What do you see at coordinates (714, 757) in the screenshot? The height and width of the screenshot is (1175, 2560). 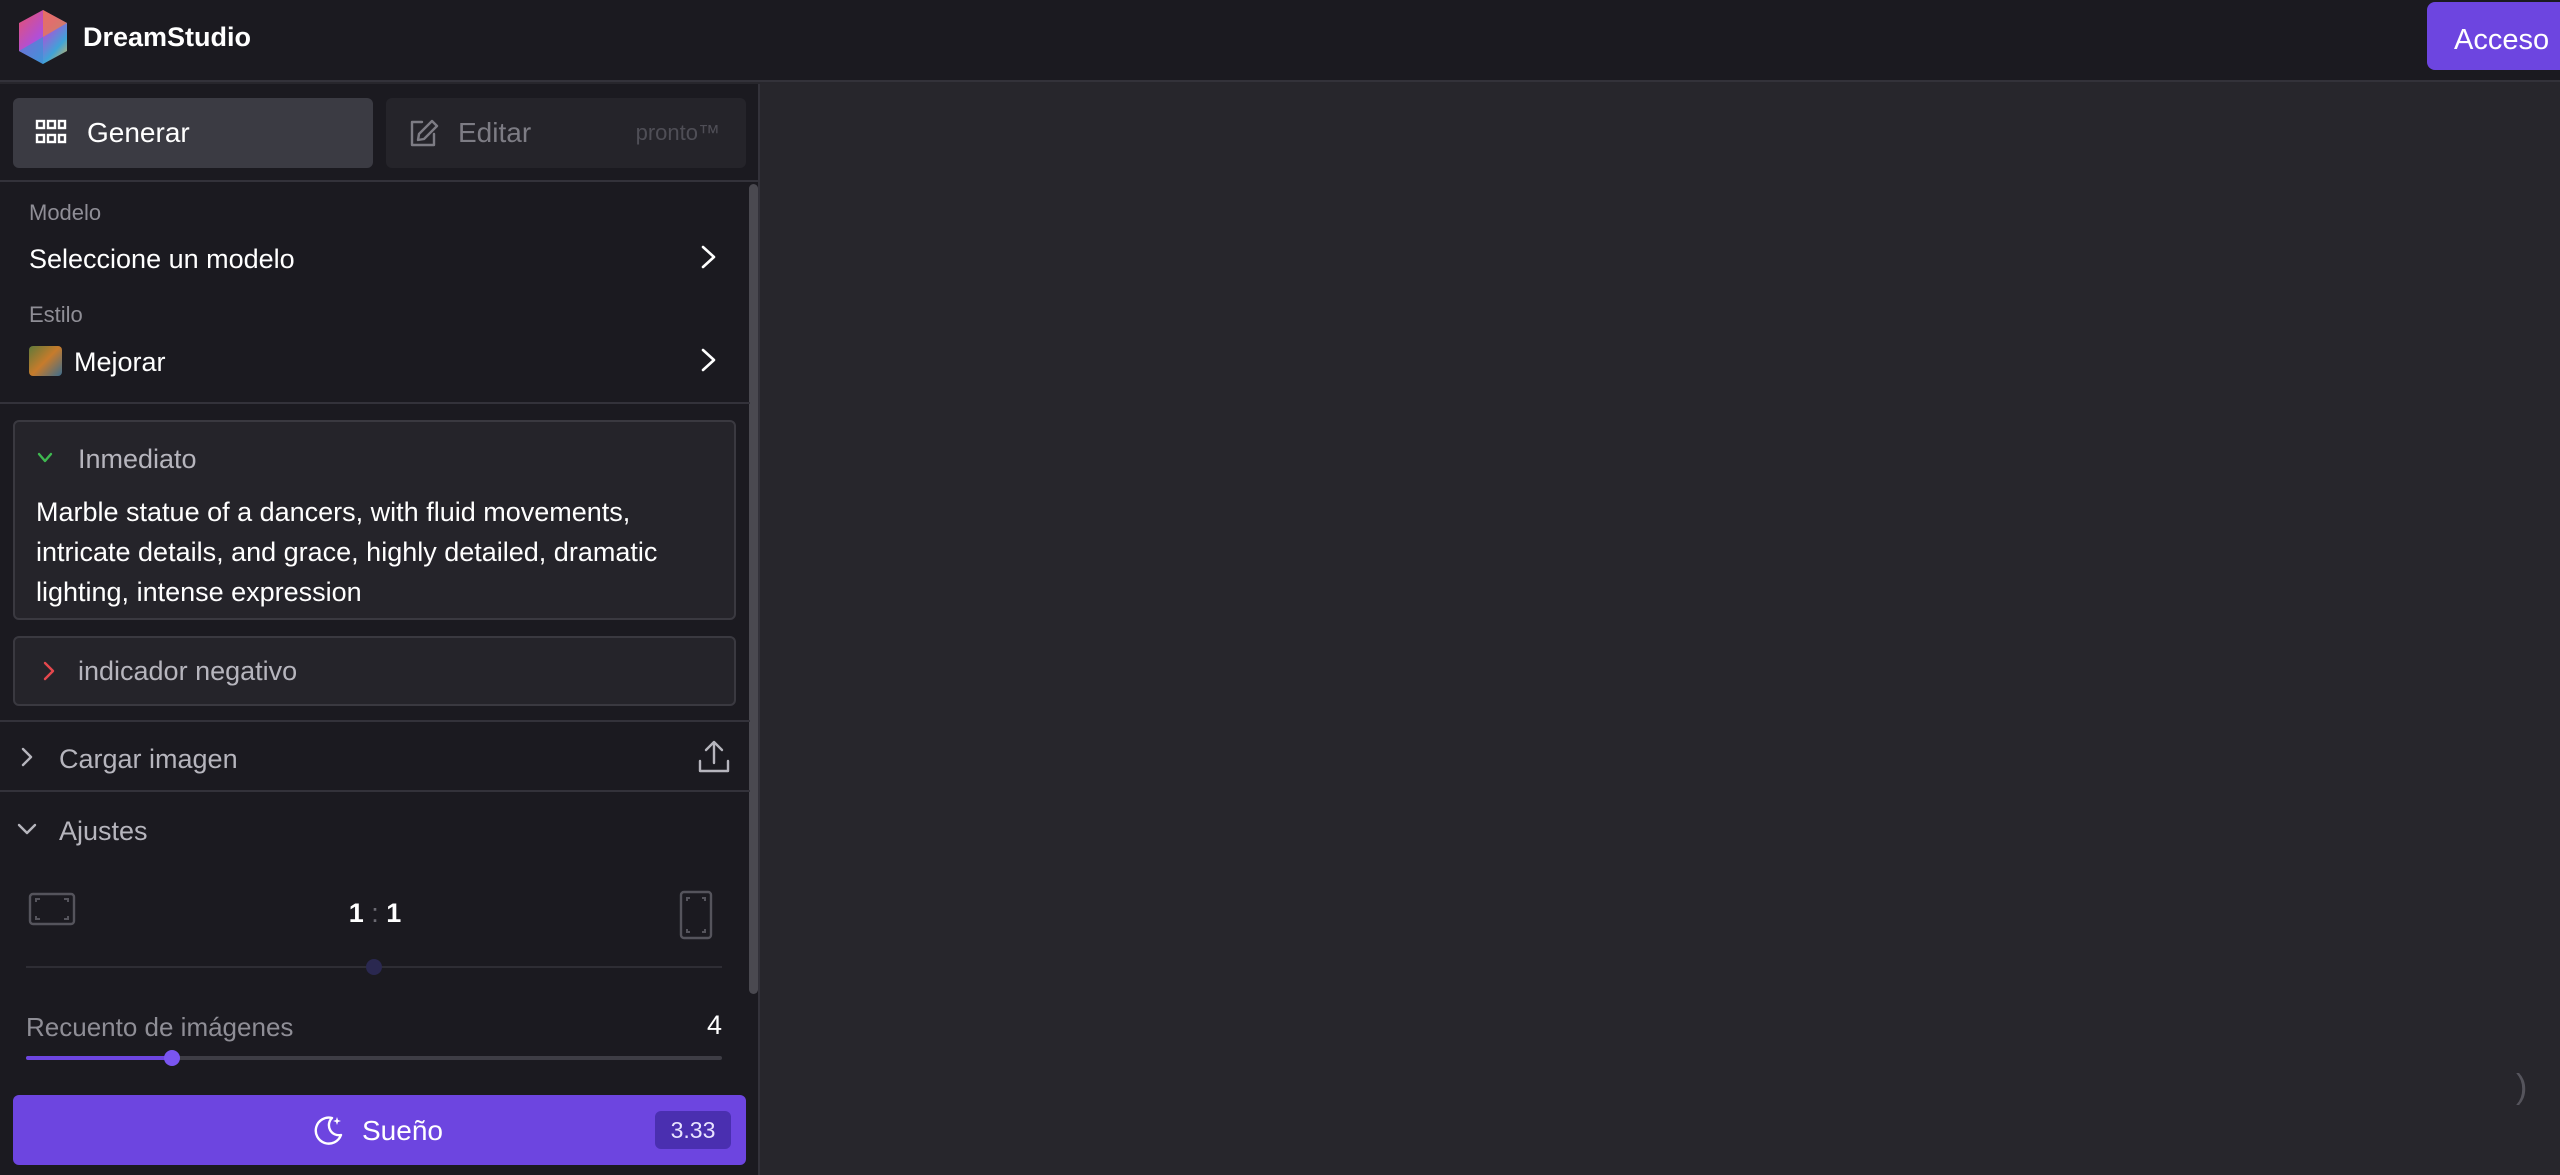 I see `upload-icon` at bounding box center [714, 757].